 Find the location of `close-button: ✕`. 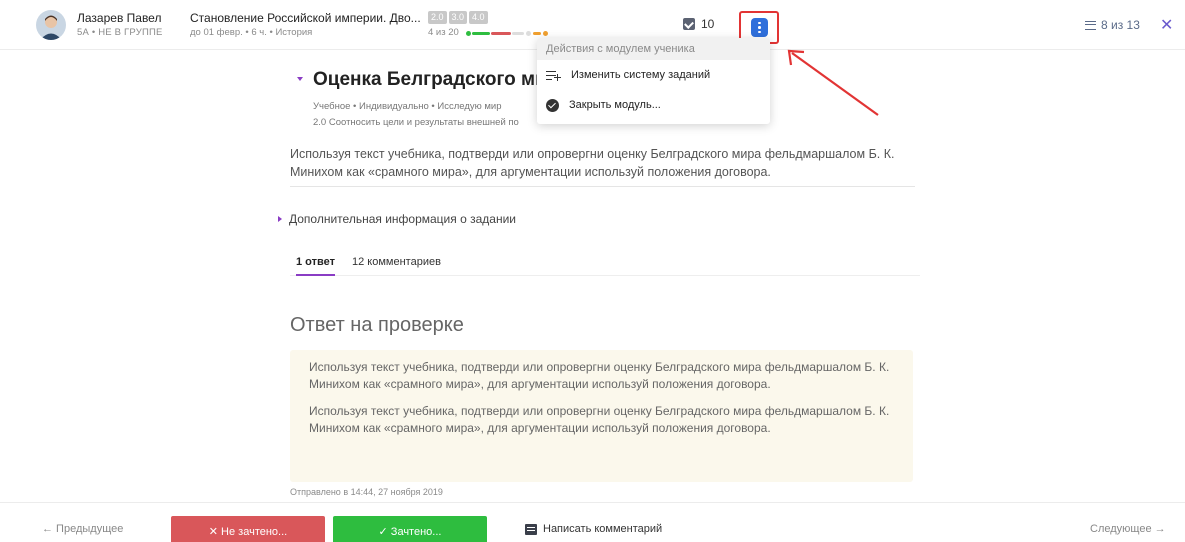

close-button: ✕ is located at coordinates (1166, 25).